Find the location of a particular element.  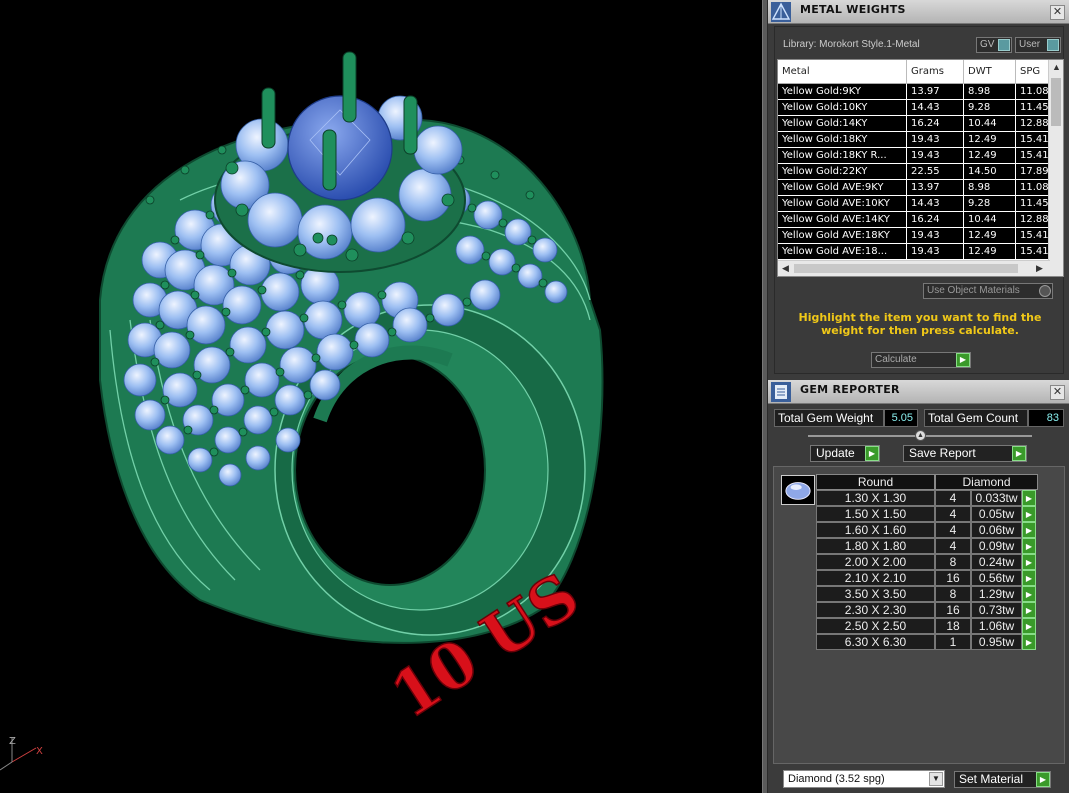

radio-icon is located at coordinates (1045, 291).